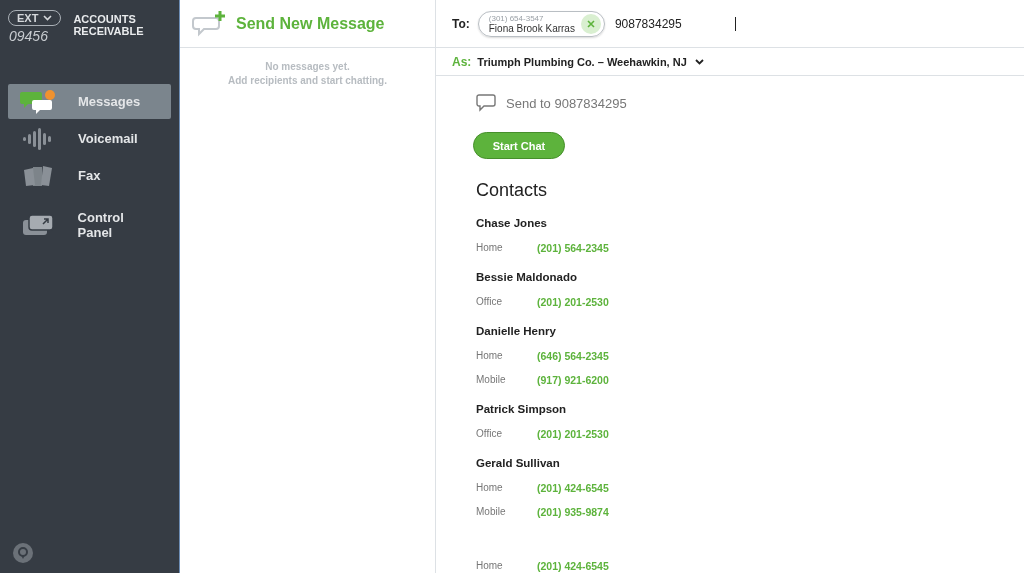 This screenshot has width=1024, height=573. I want to click on phone-number-link: (917) 921-6200, so click(573, 379).